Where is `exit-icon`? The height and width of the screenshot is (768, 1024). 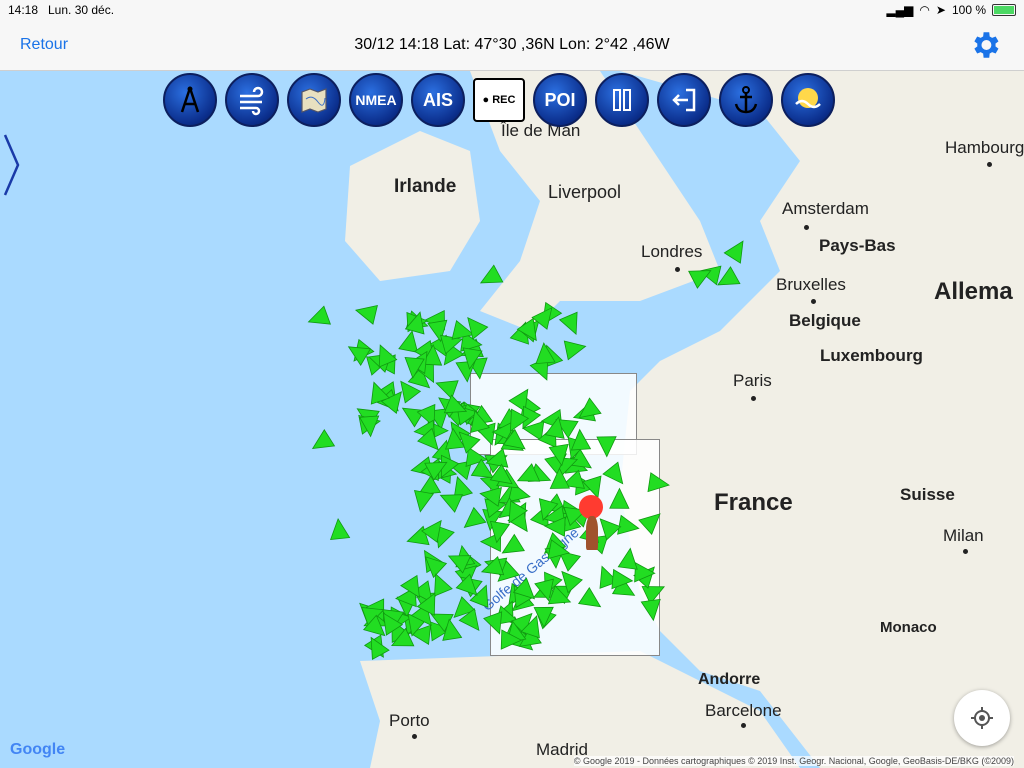 exit-icon is located at coordinates (684, 100).